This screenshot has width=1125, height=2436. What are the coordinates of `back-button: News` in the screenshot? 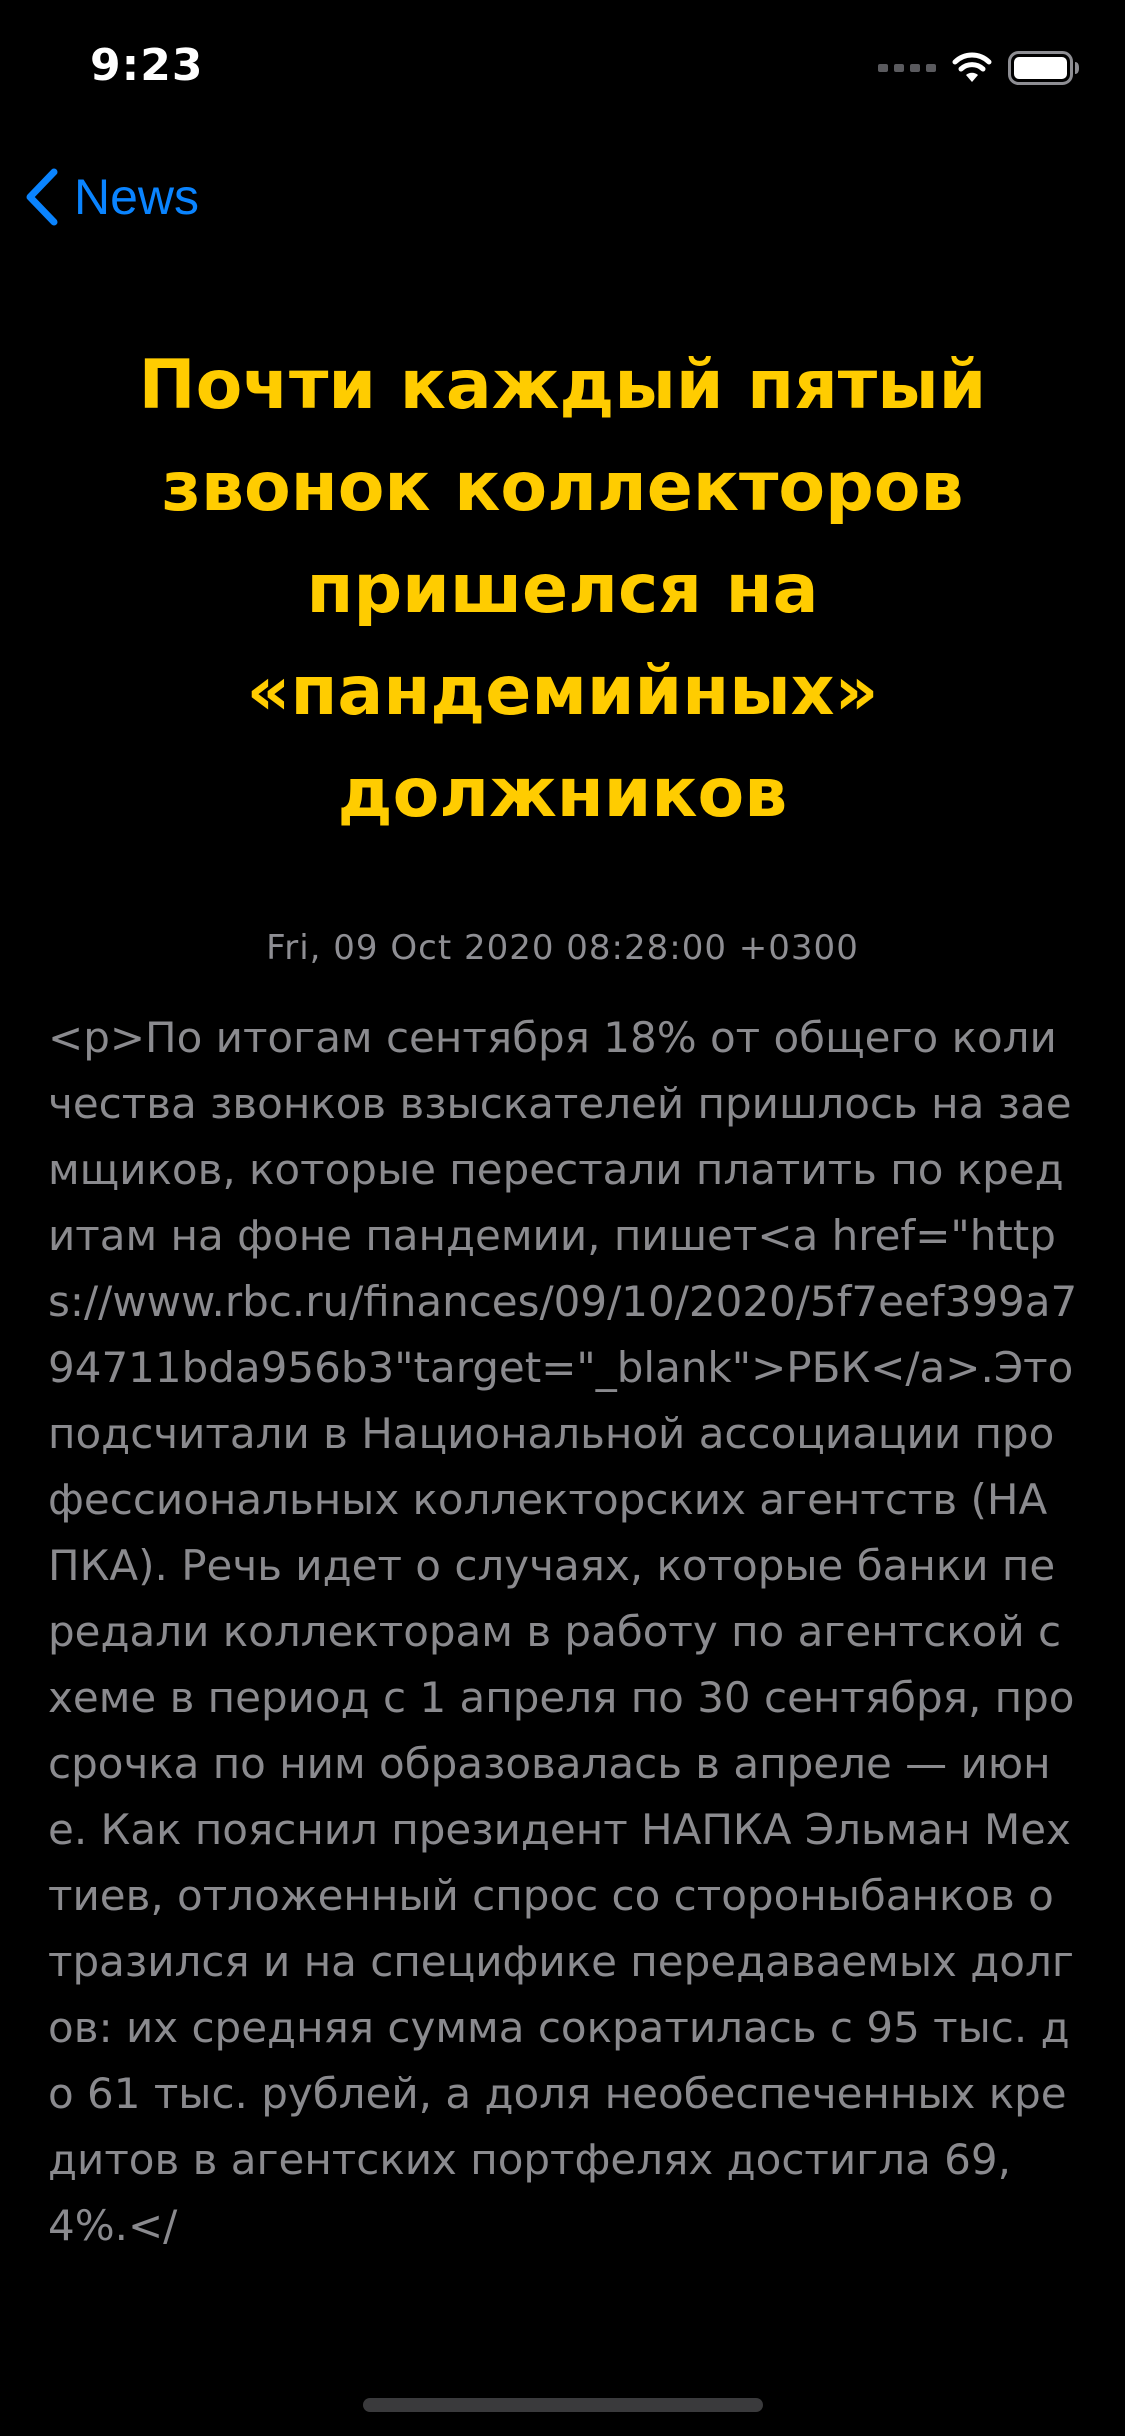 It's located at (111, 197).